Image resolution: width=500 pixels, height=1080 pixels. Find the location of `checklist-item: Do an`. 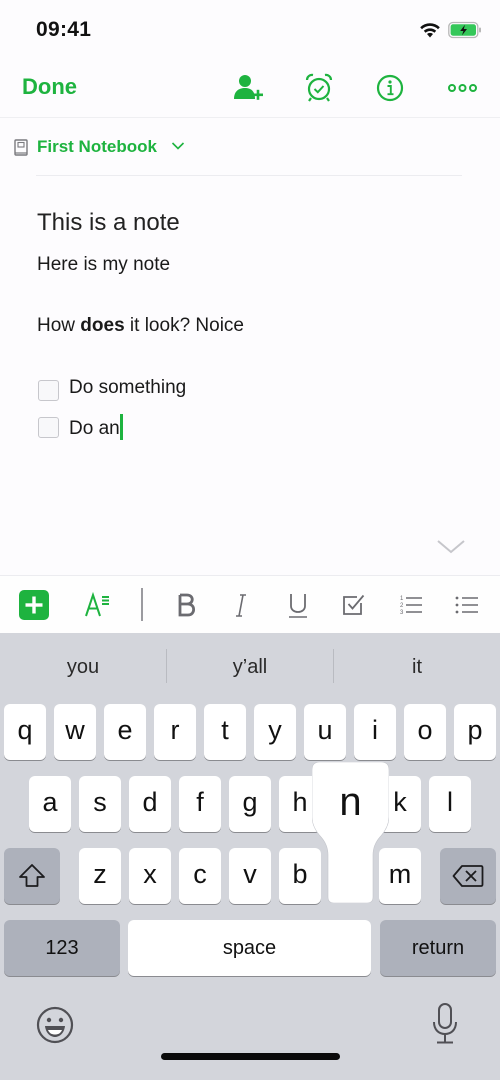

checklist-item: Do an is located at coordinates (187, 427).